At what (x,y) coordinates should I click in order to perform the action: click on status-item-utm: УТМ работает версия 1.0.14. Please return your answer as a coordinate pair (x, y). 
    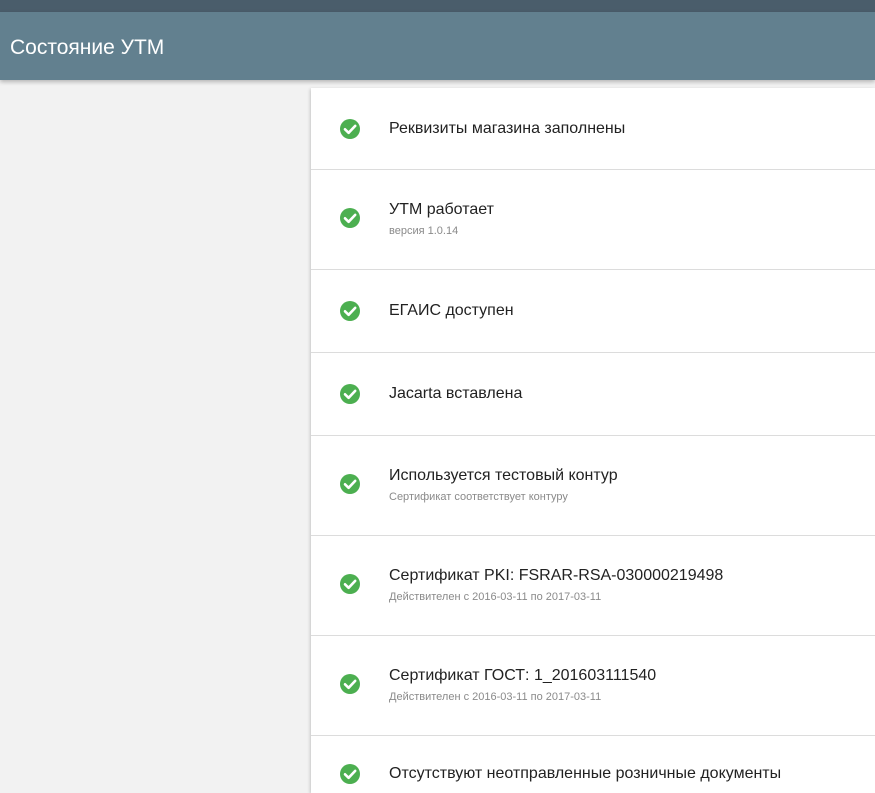
    Looking at the image, I should click on (593, 220).